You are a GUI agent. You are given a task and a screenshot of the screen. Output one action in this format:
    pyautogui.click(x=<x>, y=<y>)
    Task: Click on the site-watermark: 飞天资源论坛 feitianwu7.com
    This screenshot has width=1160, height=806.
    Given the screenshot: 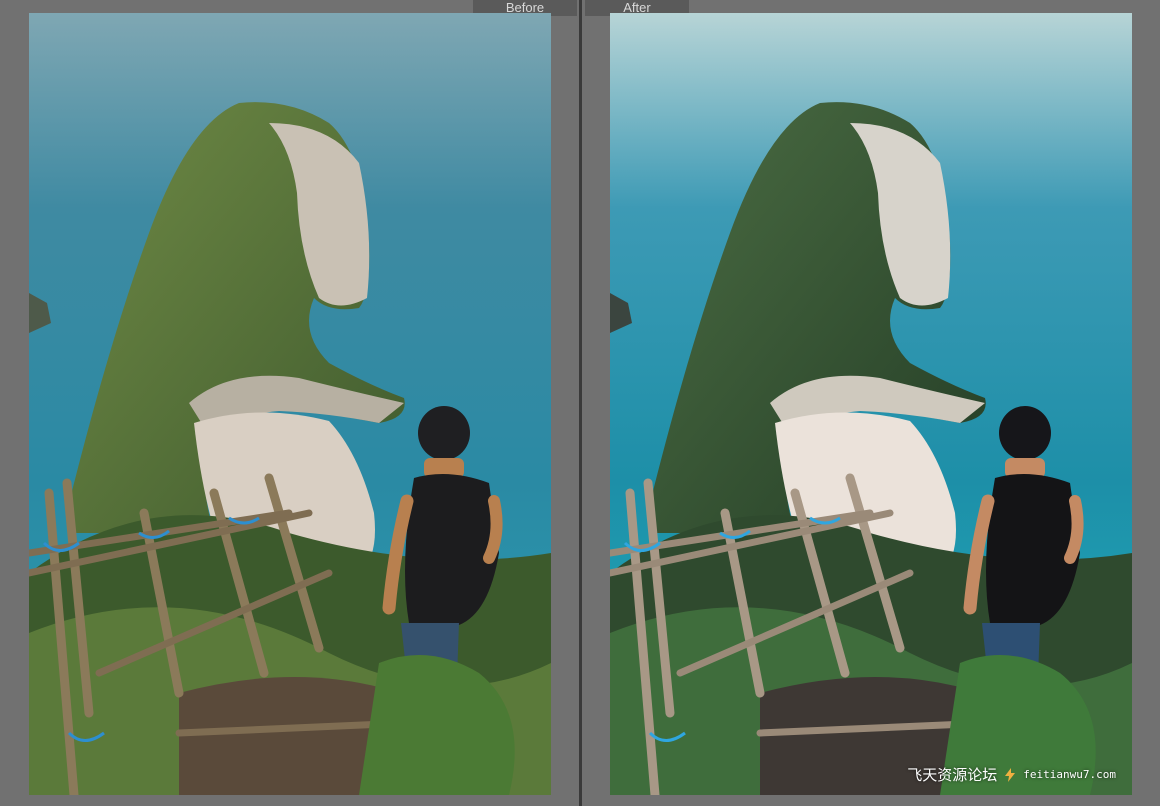 What is the action you would take?
    pyautogui.click(x=1011, y=774)
    